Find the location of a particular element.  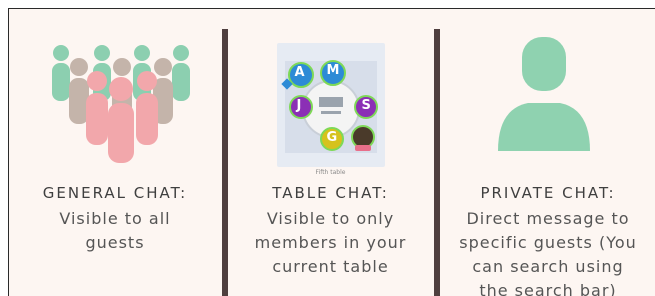

private-chat-title: PRIVATE CHAT: is located at coordinates (548, 193).